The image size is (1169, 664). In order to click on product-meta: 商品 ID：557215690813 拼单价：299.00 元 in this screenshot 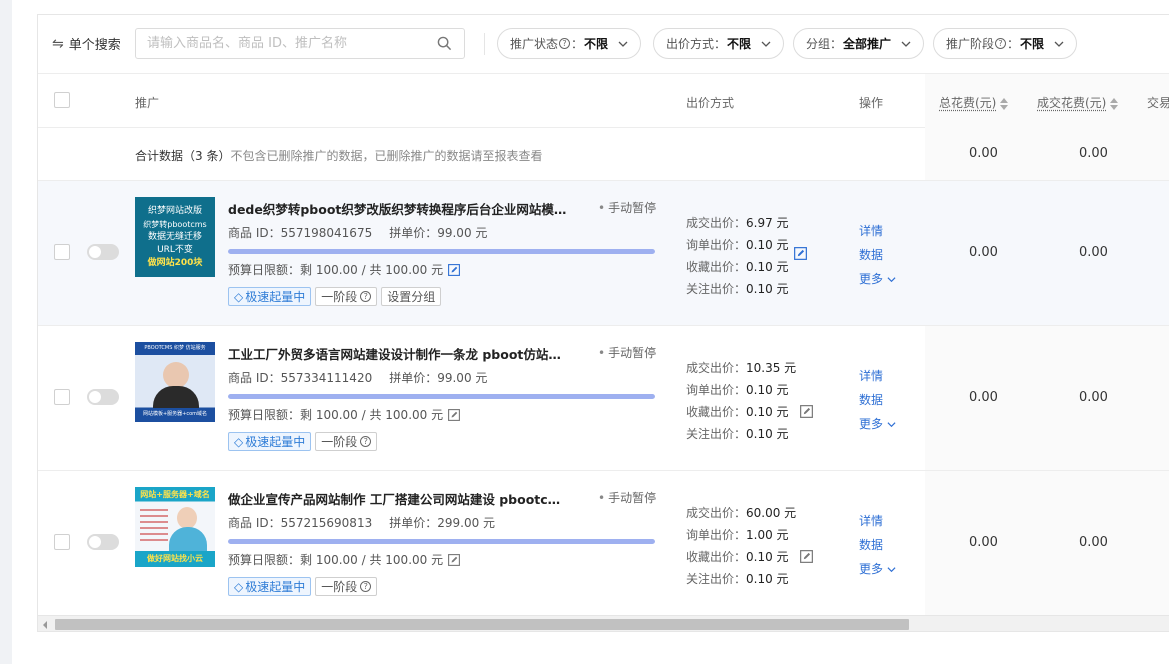, I will do `click(361, 522)`.